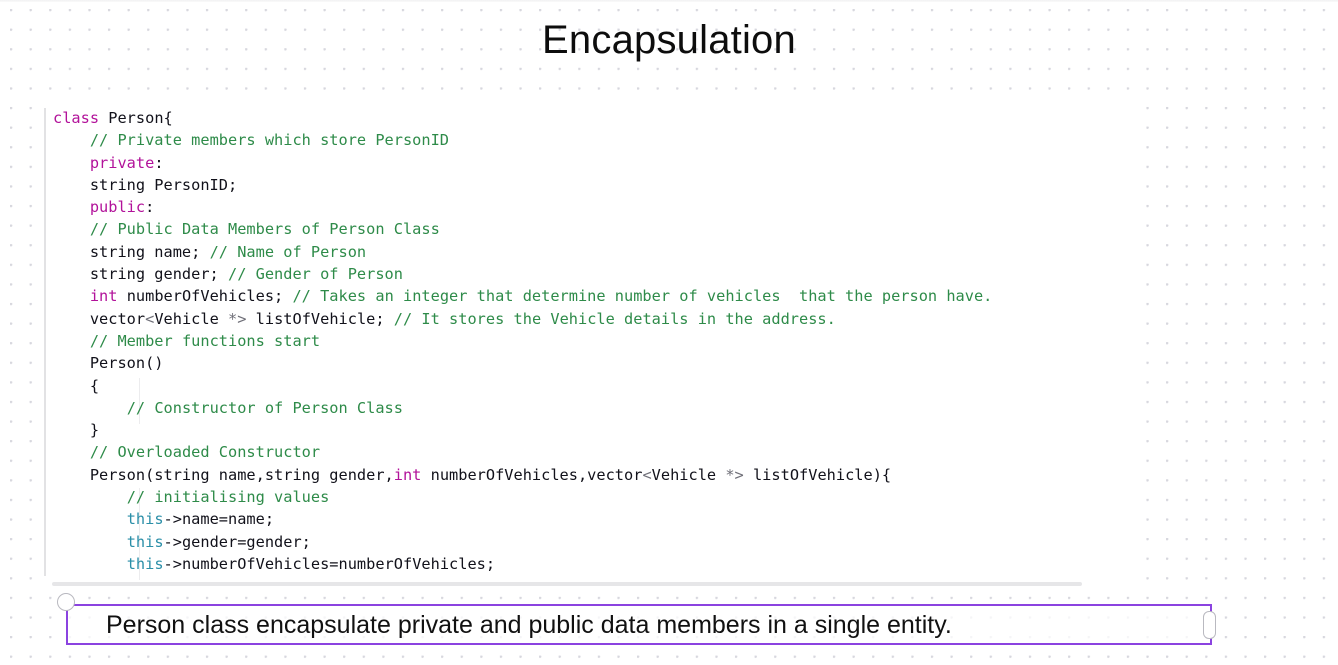 This screenshot has width=1338, height=665. Describe the element at coordinates (131, 251) in the screenshot. I see `code-token: string name;` at that location.